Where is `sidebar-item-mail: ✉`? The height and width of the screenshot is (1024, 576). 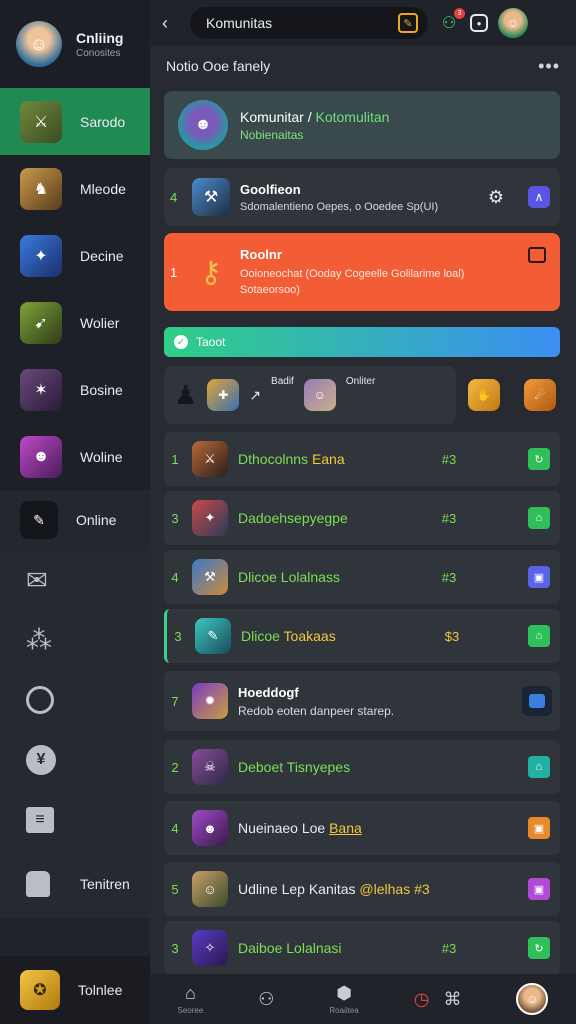
sidebar-item-mail: ✉ is located at coordinates (75, 580).